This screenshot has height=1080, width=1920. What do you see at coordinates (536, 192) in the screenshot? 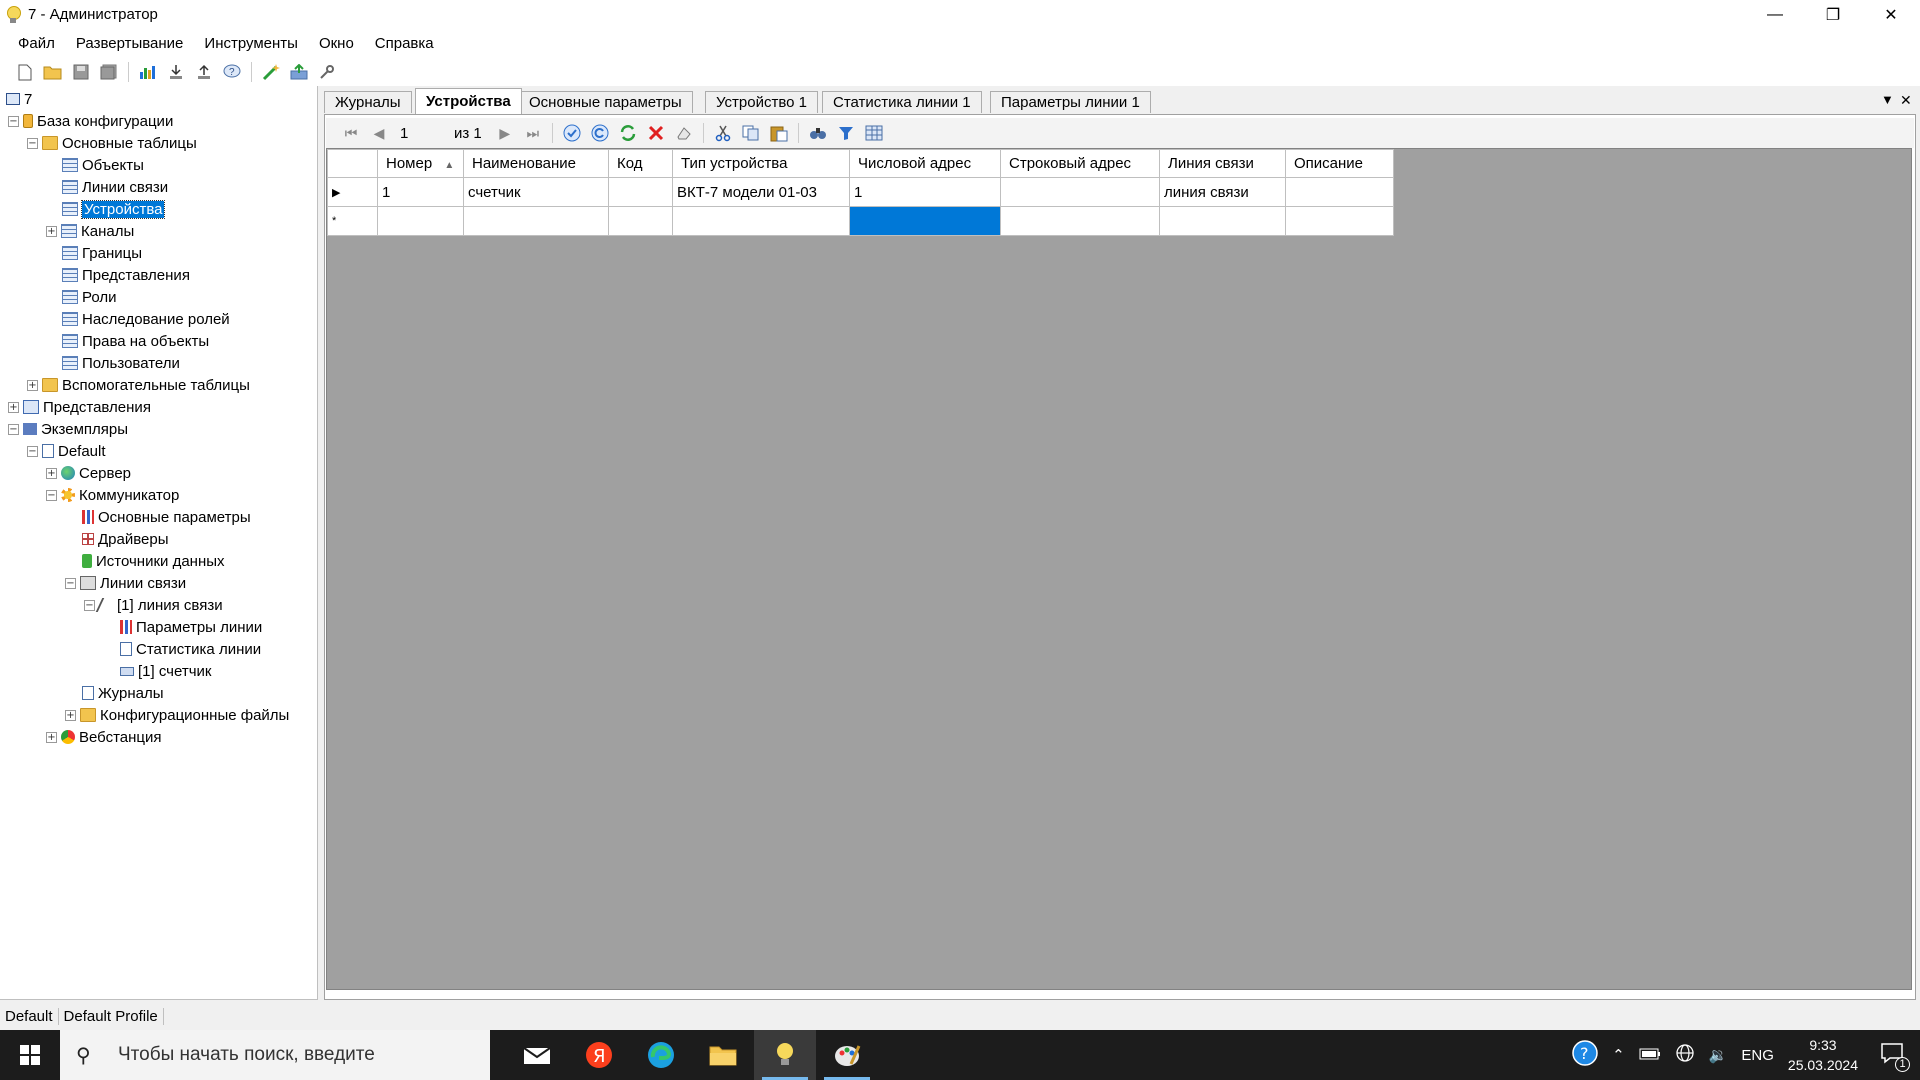
I see `cell-name: счетчик` at bounding box center [536, 192].